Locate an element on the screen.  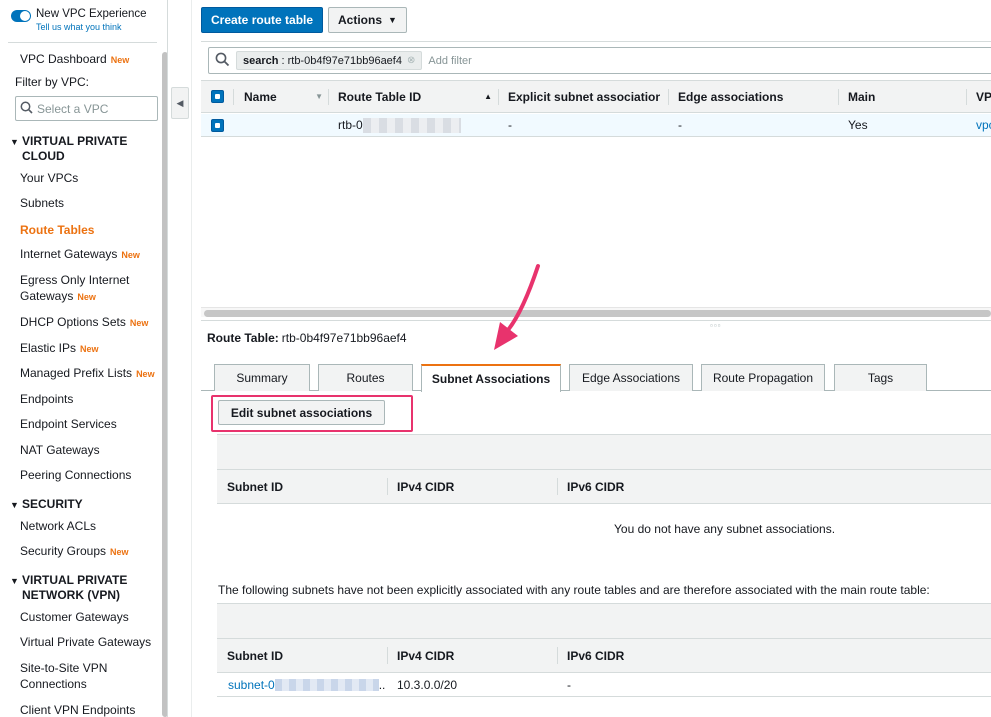
section-security: ▼ SECURITY is located at coordinates (46, 505).